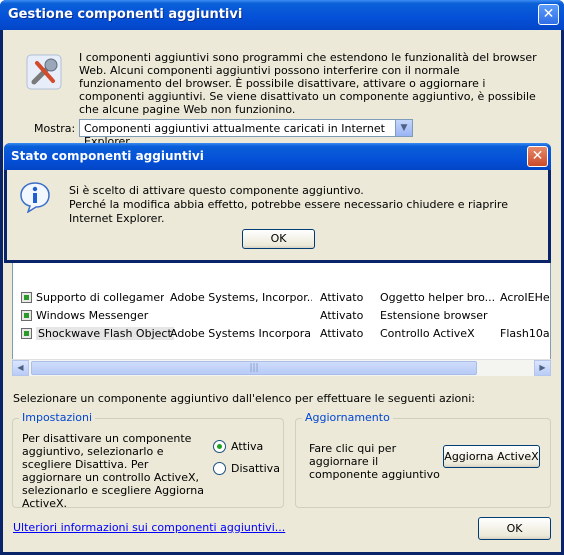 This screenshot has height=555, width=564. I want to click on addon-name: Windows Messenger, so click(92, 315).